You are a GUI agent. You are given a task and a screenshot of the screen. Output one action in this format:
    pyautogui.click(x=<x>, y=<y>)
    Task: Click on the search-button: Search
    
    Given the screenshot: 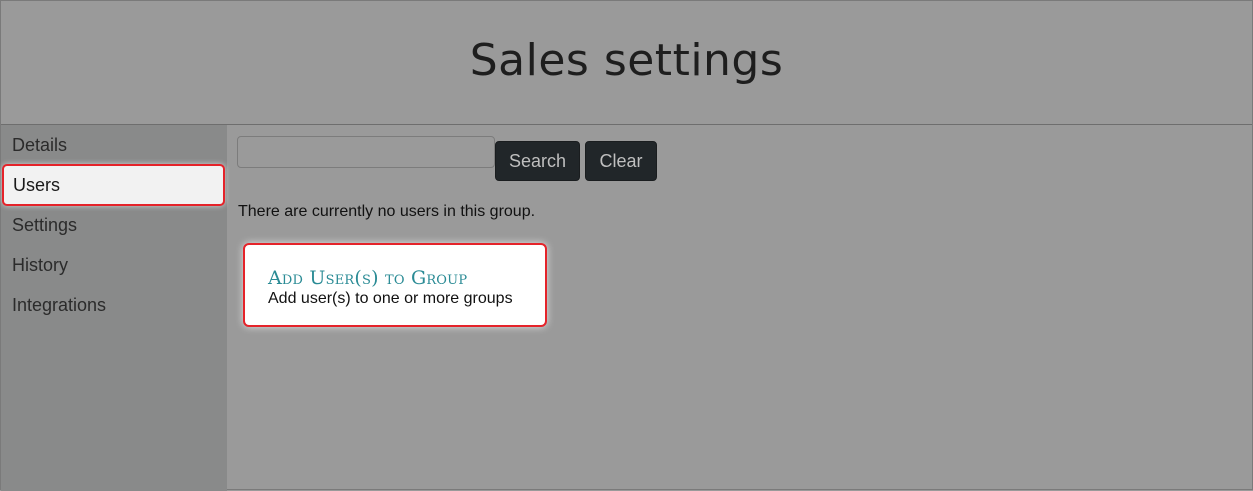 What is the action you would take?
    pyautogui.click(x=537, y=161)
    